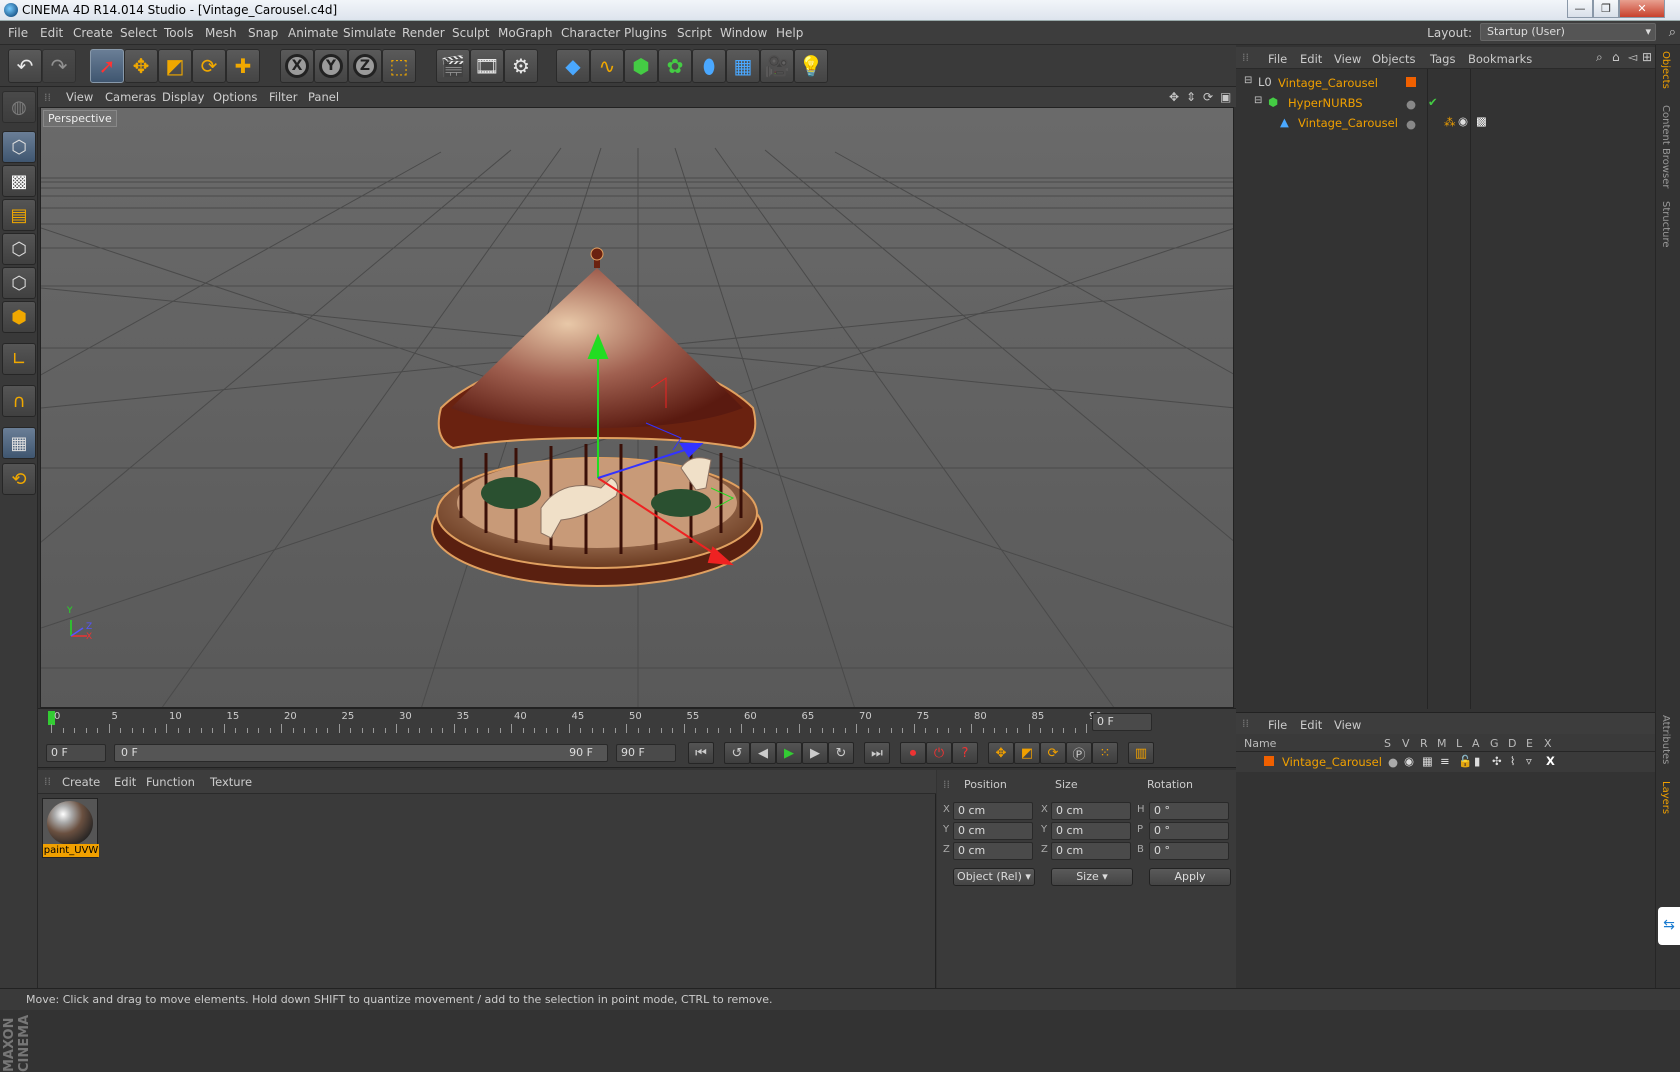 This screenshot has height=1072, width=1680. What do you see at coordinates (1311, 725) in the screenshot?
I see `layer-menu-edit: Edit` at bounding box center [1311, 725].